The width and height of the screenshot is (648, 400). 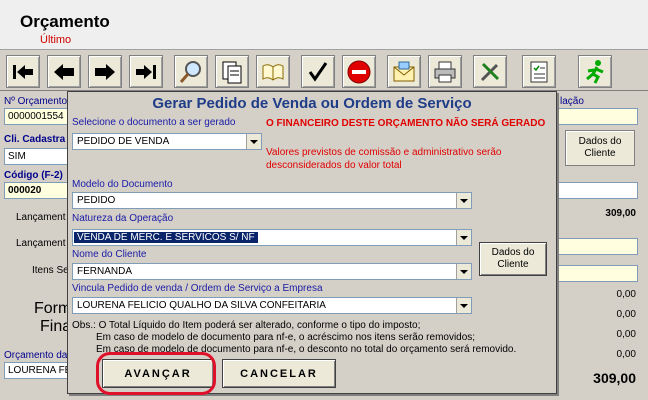 I want to click on cancel-stop-icon, so click(x=359, y=71).